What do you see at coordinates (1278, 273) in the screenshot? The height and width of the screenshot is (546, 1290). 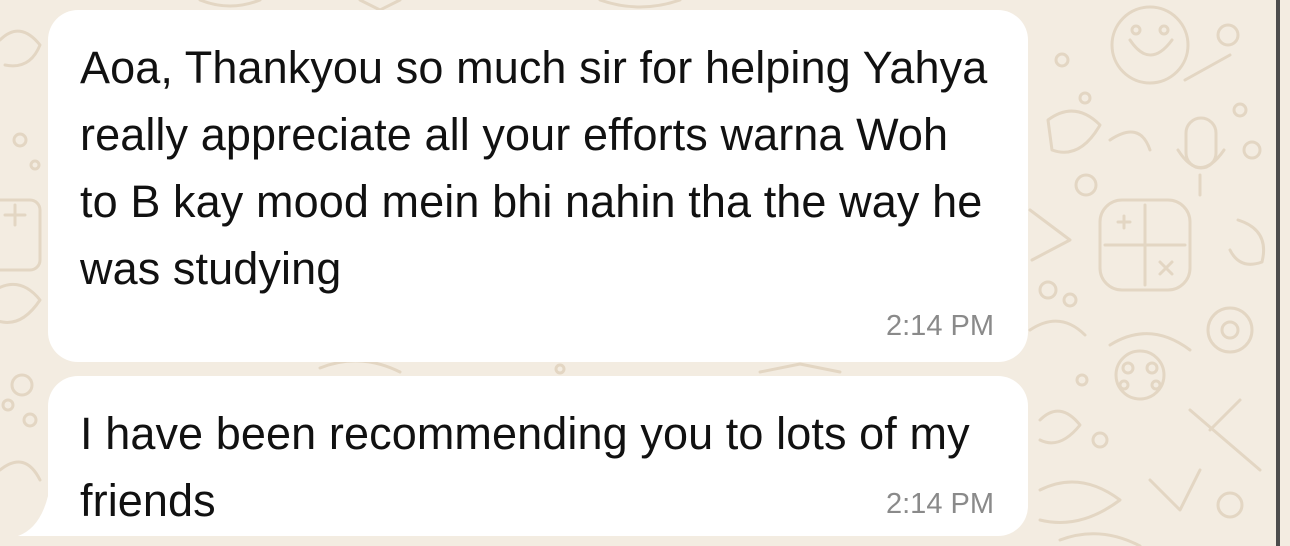 I see `scrollbar` at bounding box center [1278, 273].